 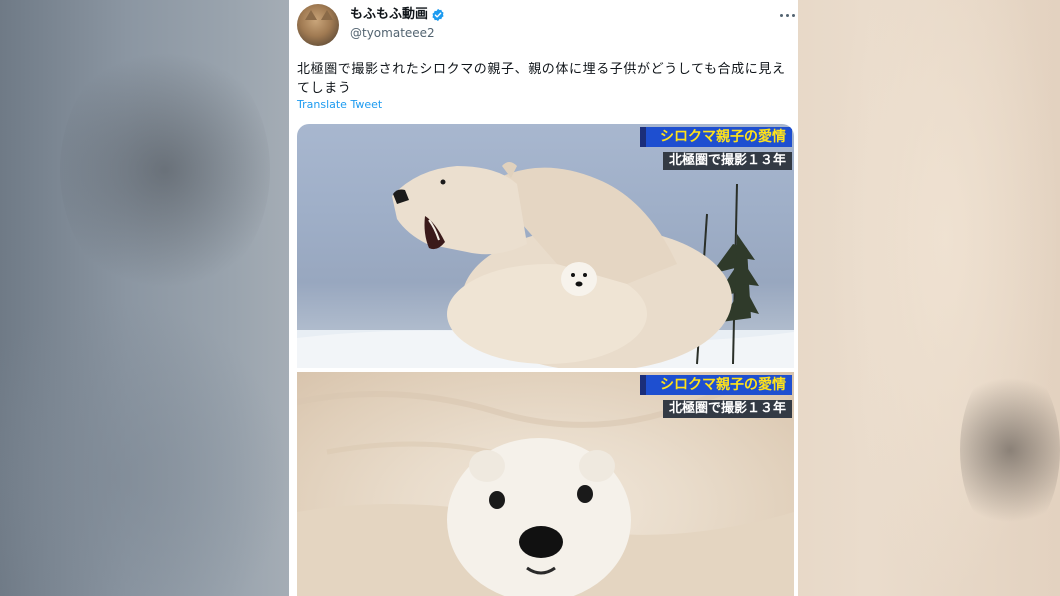 What do you see at coordinates (438, 15) in the screenshot?
I see `verified-icon` at bounding box center [438, 15].